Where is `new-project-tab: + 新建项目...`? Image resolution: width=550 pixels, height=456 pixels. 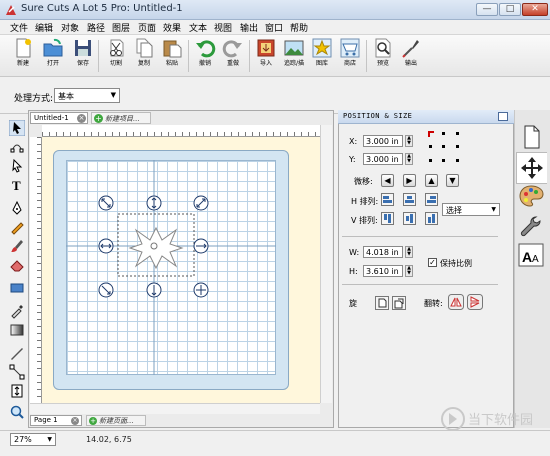
new-project-tab: + 新建项目... is located at coordinates (121, 118).